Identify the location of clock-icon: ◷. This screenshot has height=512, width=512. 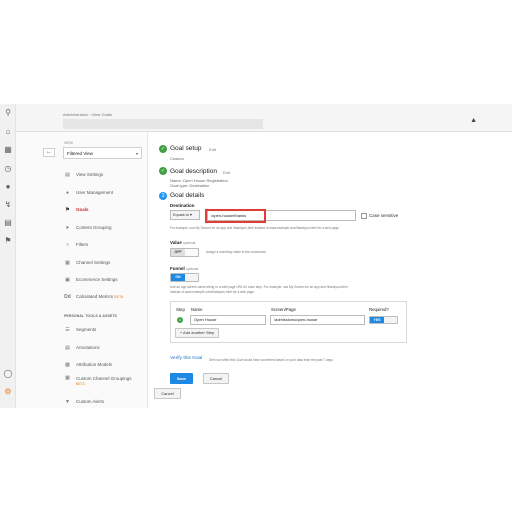
(8, 169).